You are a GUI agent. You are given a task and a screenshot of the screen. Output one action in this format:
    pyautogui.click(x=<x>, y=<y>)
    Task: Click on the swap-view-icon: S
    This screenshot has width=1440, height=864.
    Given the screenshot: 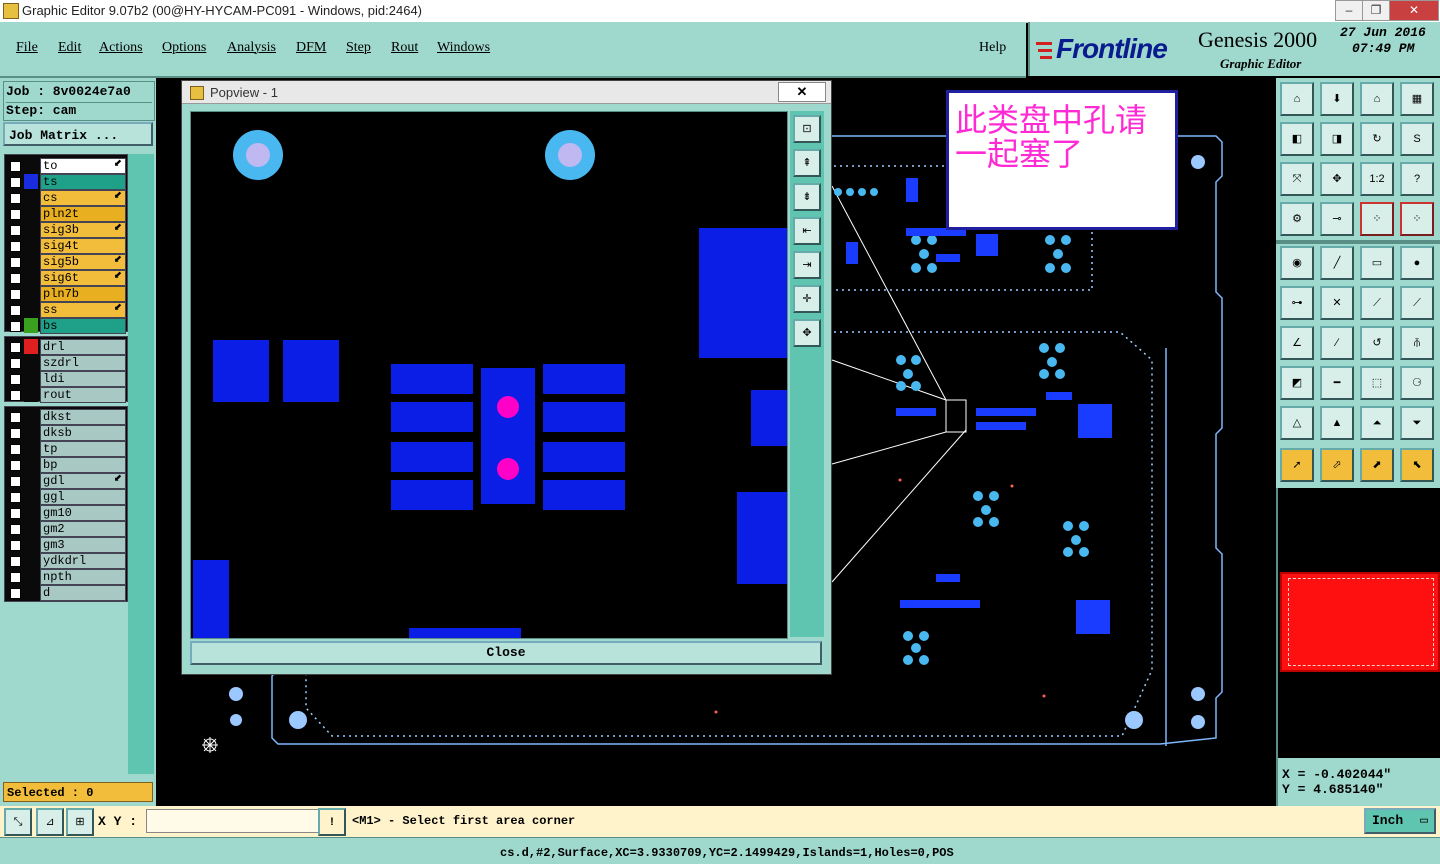 What is the action you would take?
    pyautogui.click(x=1417, y=139)
    